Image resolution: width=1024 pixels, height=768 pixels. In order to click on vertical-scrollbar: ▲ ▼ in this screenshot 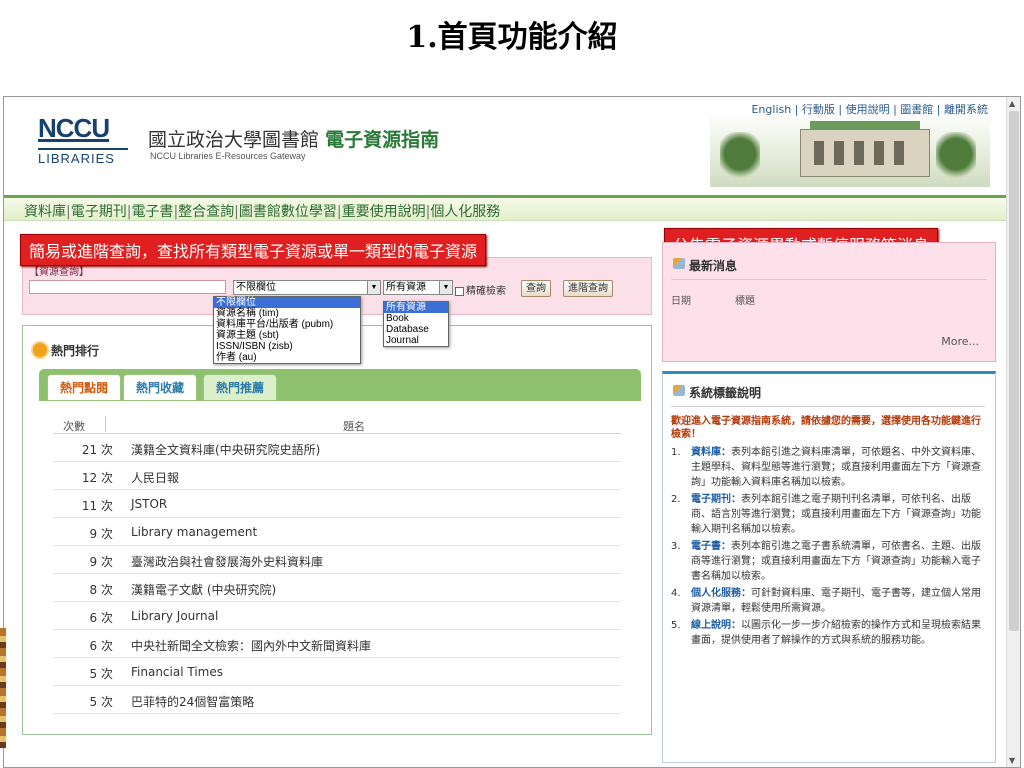, I will do `click(1013, 432)`.